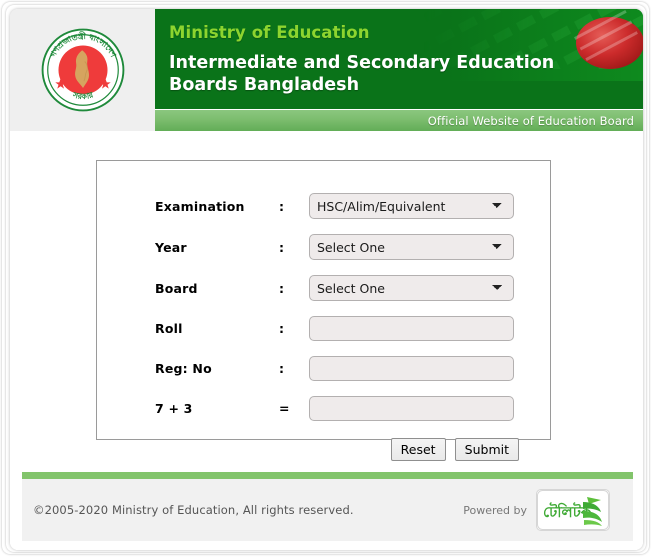 Image resolution: width=651 pixels, height=558 pixels. I want to click on label-examination: Examination, so click(200, 206).